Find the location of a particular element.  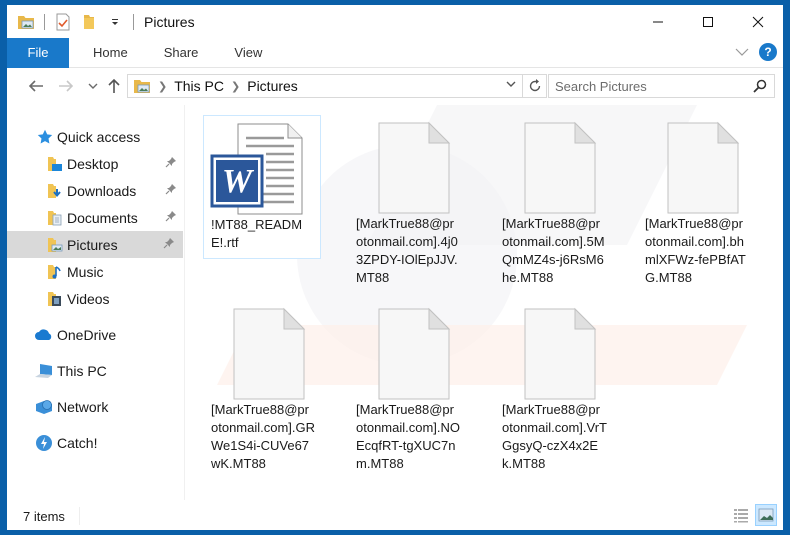

view-switcher is located at coordinates (753, 515).